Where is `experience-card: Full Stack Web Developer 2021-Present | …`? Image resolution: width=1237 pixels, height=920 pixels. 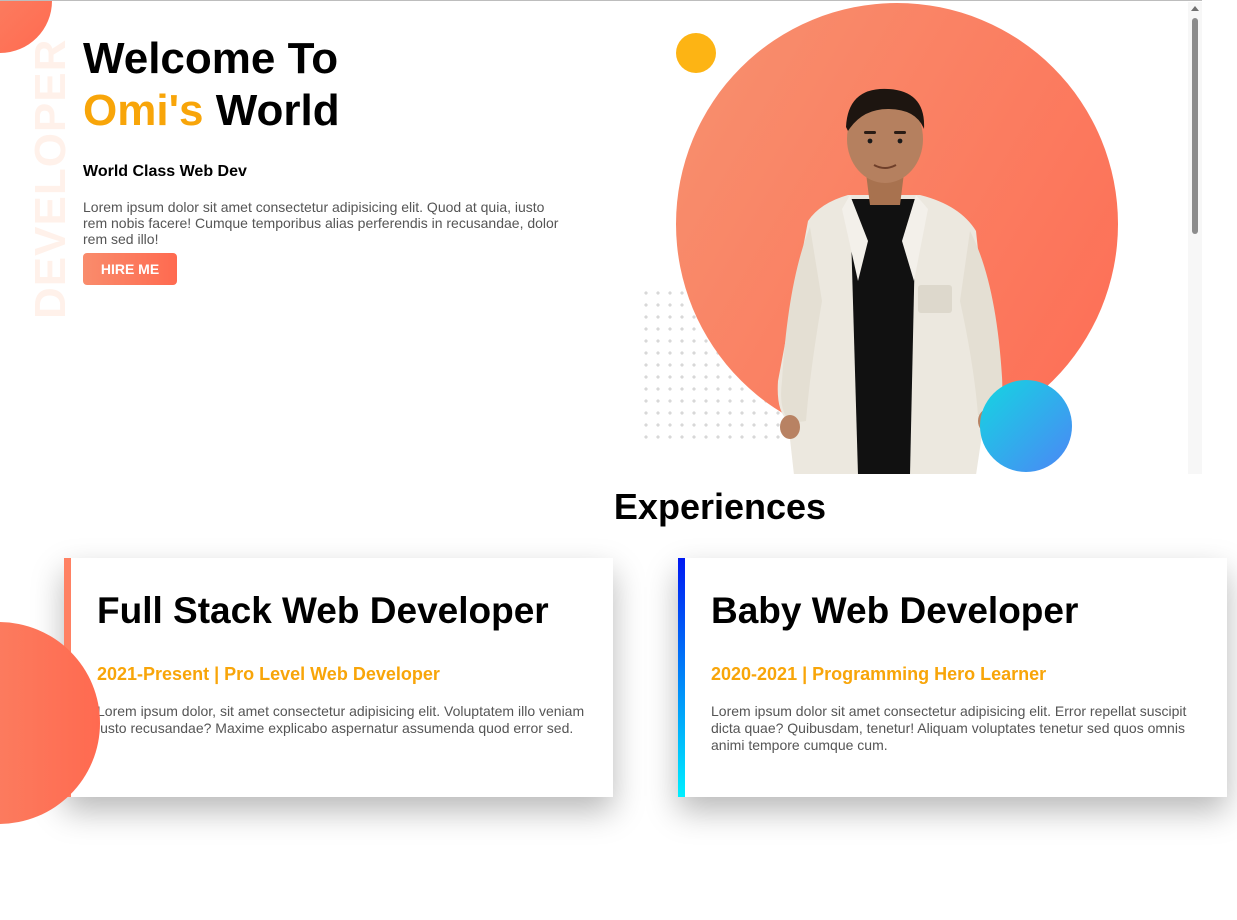 experience-card: Full Stack Web Developer 2021-Present | … is located at coordinates (338, 677).